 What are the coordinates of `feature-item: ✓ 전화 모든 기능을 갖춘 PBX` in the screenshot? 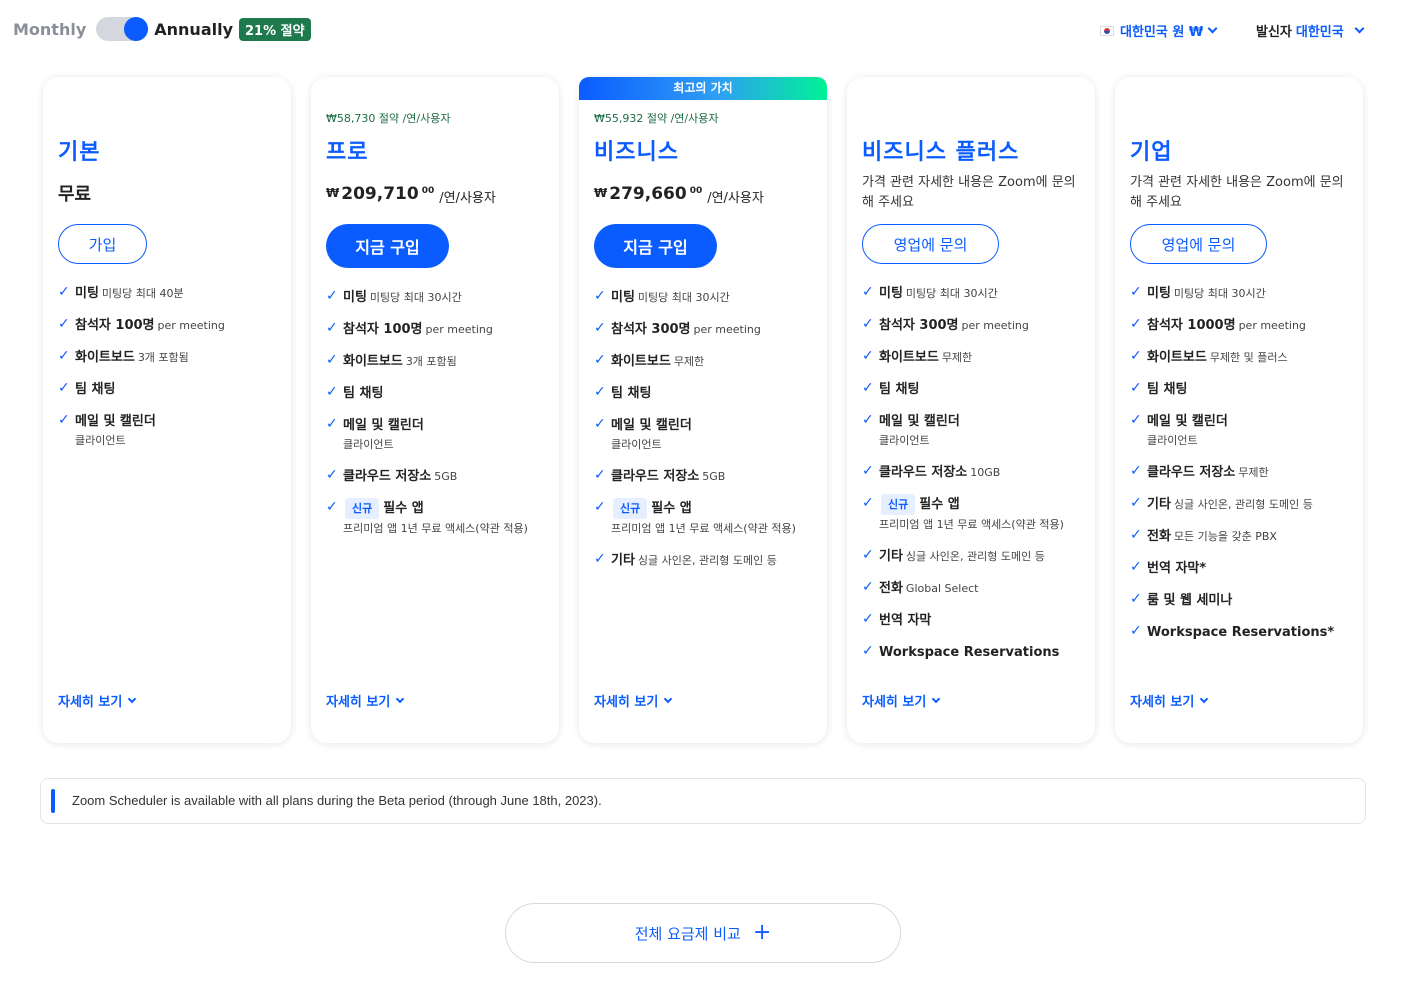 It's located at (1203, 535).